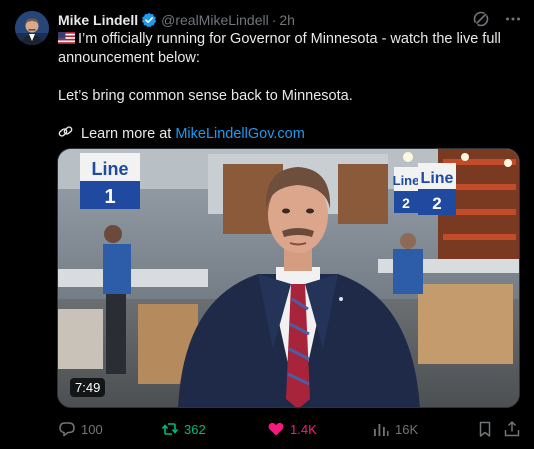 Image resolution: width=534 pixels, height=449 pixels. I want to click on tweet-header: Mike Lindell @realMikeLindell · 2h, so click(290, 20).